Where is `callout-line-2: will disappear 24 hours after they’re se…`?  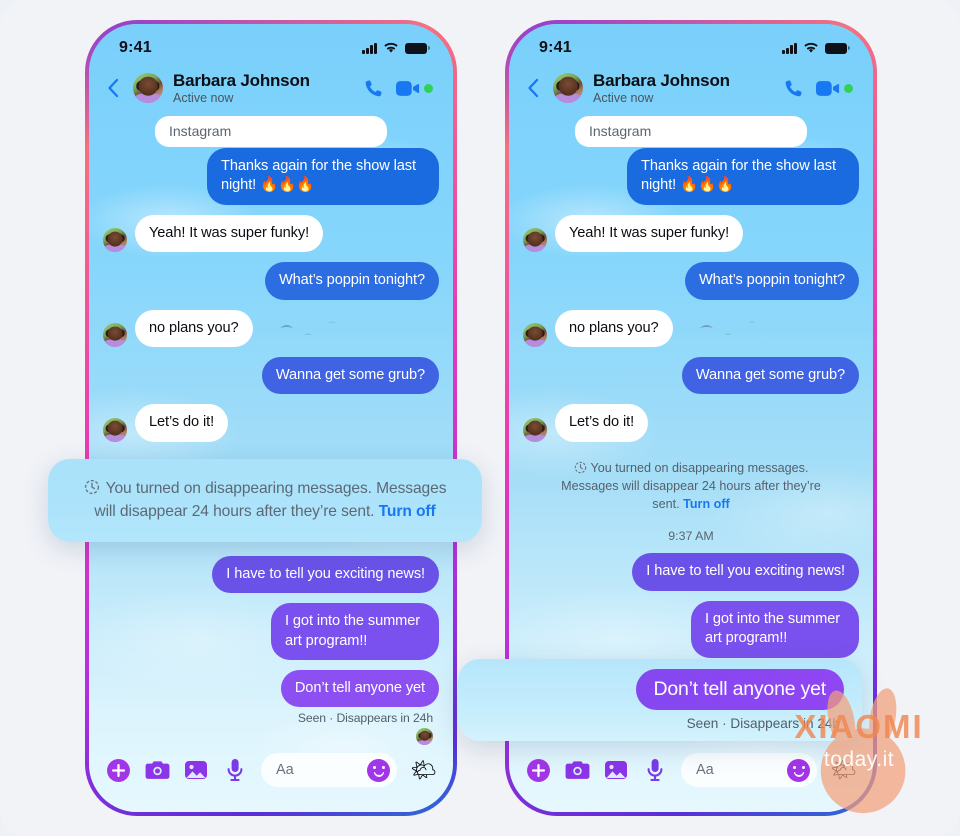
callout-line-2: will disappear 24 hours after they’re se… is located at coordinates (234, 511).